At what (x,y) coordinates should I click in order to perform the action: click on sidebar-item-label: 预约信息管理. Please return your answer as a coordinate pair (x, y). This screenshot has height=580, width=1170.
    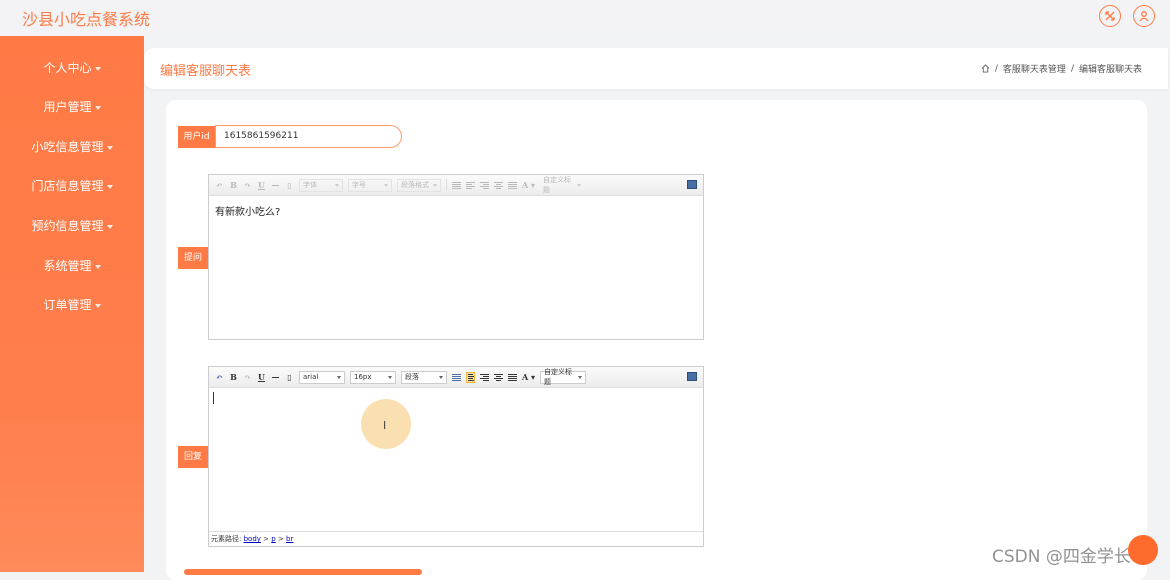
    Looking at the image, I should click on (67, 226).